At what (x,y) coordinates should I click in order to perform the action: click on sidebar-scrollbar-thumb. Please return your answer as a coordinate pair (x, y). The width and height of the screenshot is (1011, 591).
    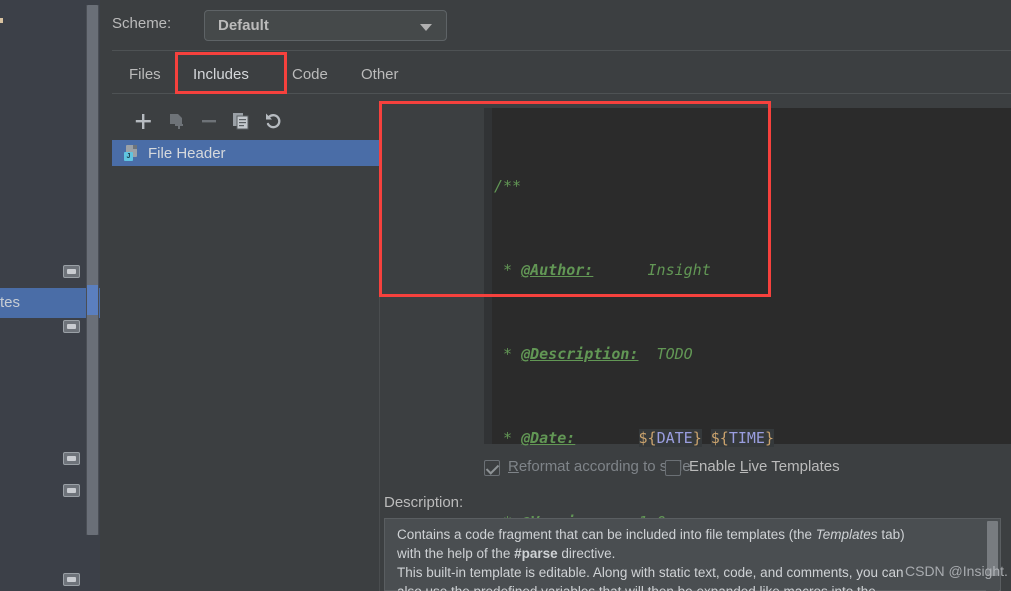
    Looking at the image, I should click on (92, 270).